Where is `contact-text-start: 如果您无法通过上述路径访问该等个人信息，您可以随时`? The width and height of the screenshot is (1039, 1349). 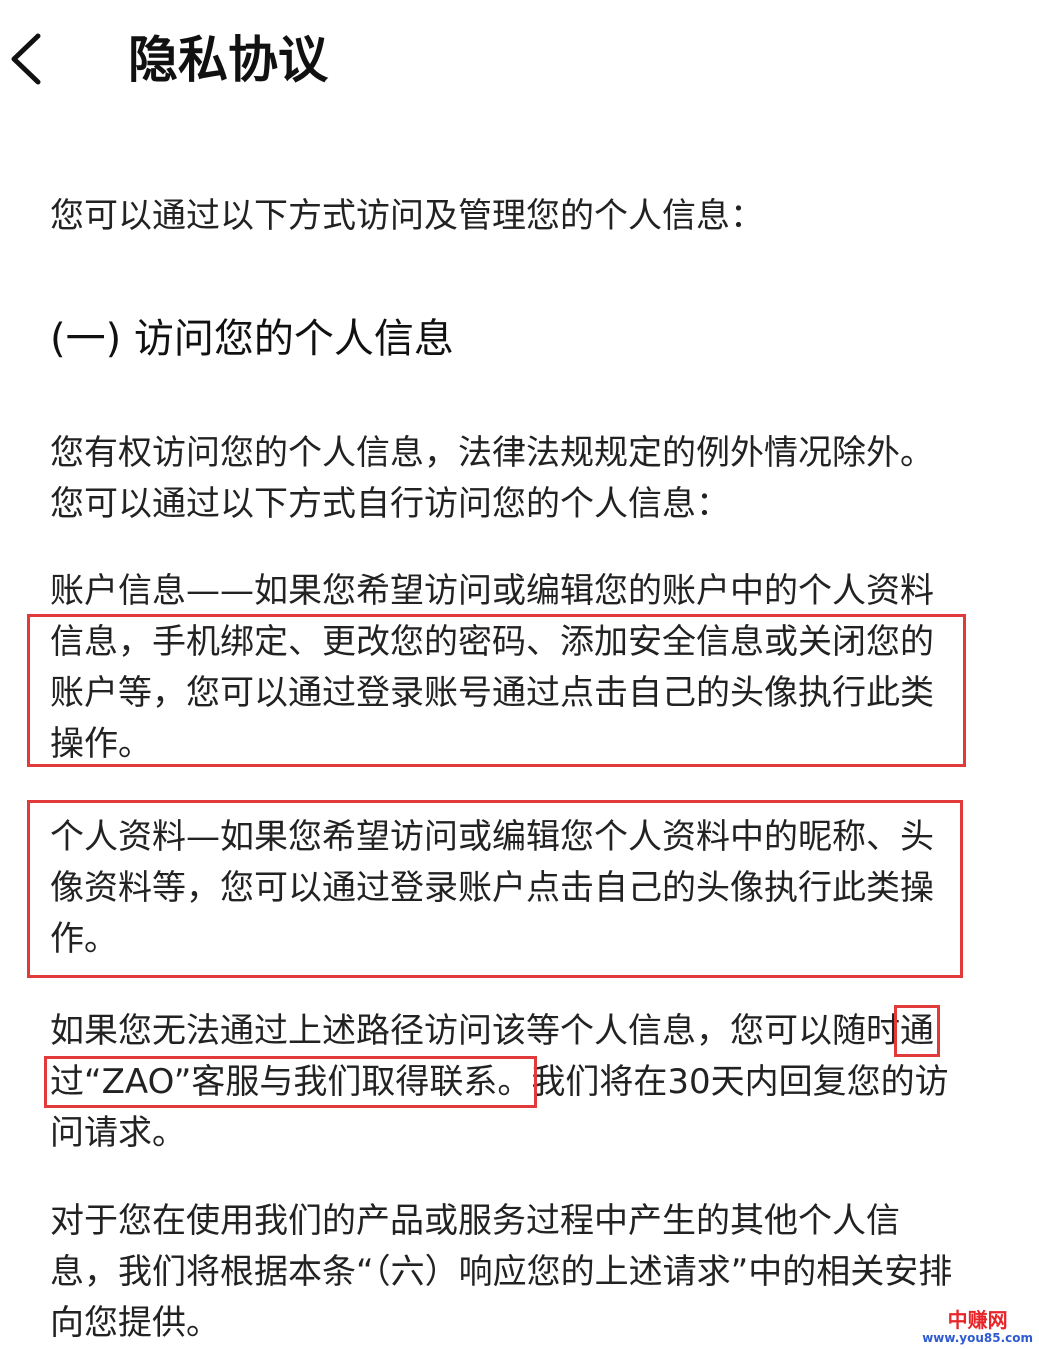 contact-text-start: 如果您无法通过上述路径访问该等个人信息，您可以随时 is located at coordinates (475, 1031).